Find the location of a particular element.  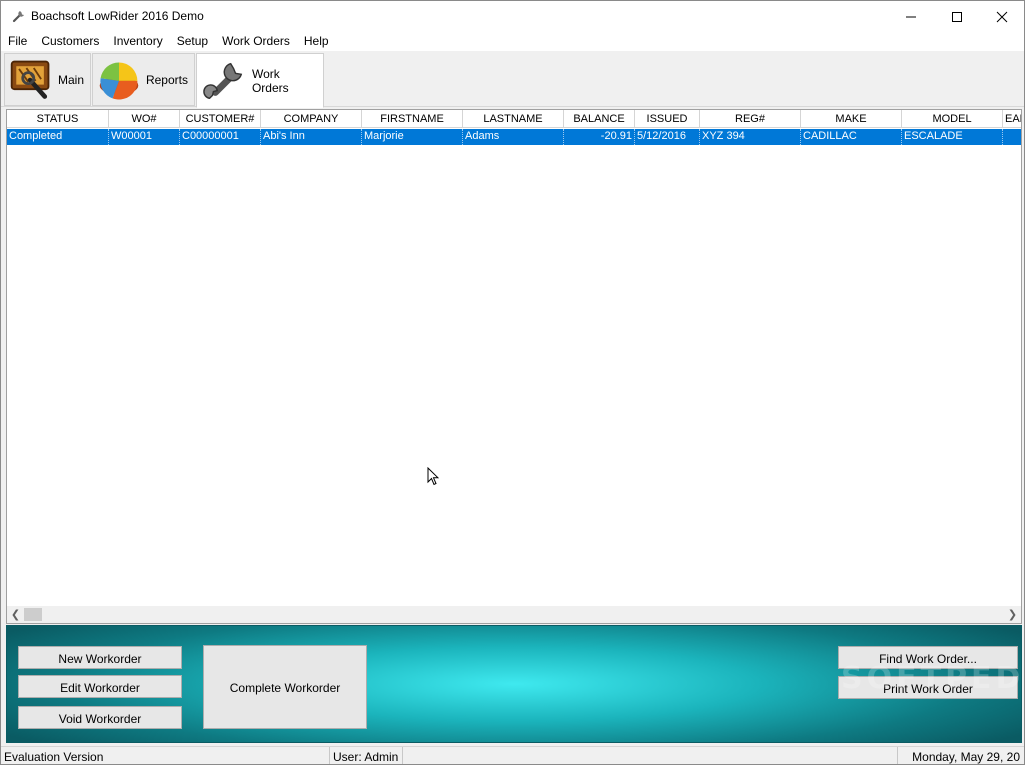

minimize-icon is located at coordinates (911, 16).